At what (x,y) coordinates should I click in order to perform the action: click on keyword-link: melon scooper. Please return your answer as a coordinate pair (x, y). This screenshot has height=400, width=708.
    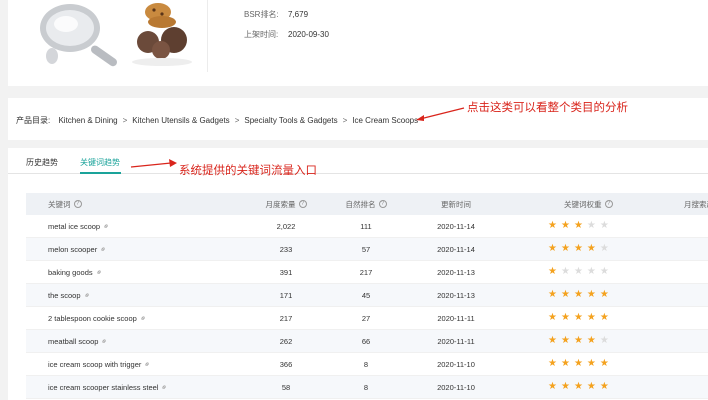
    Looking at the image, I should click on (72, 249).